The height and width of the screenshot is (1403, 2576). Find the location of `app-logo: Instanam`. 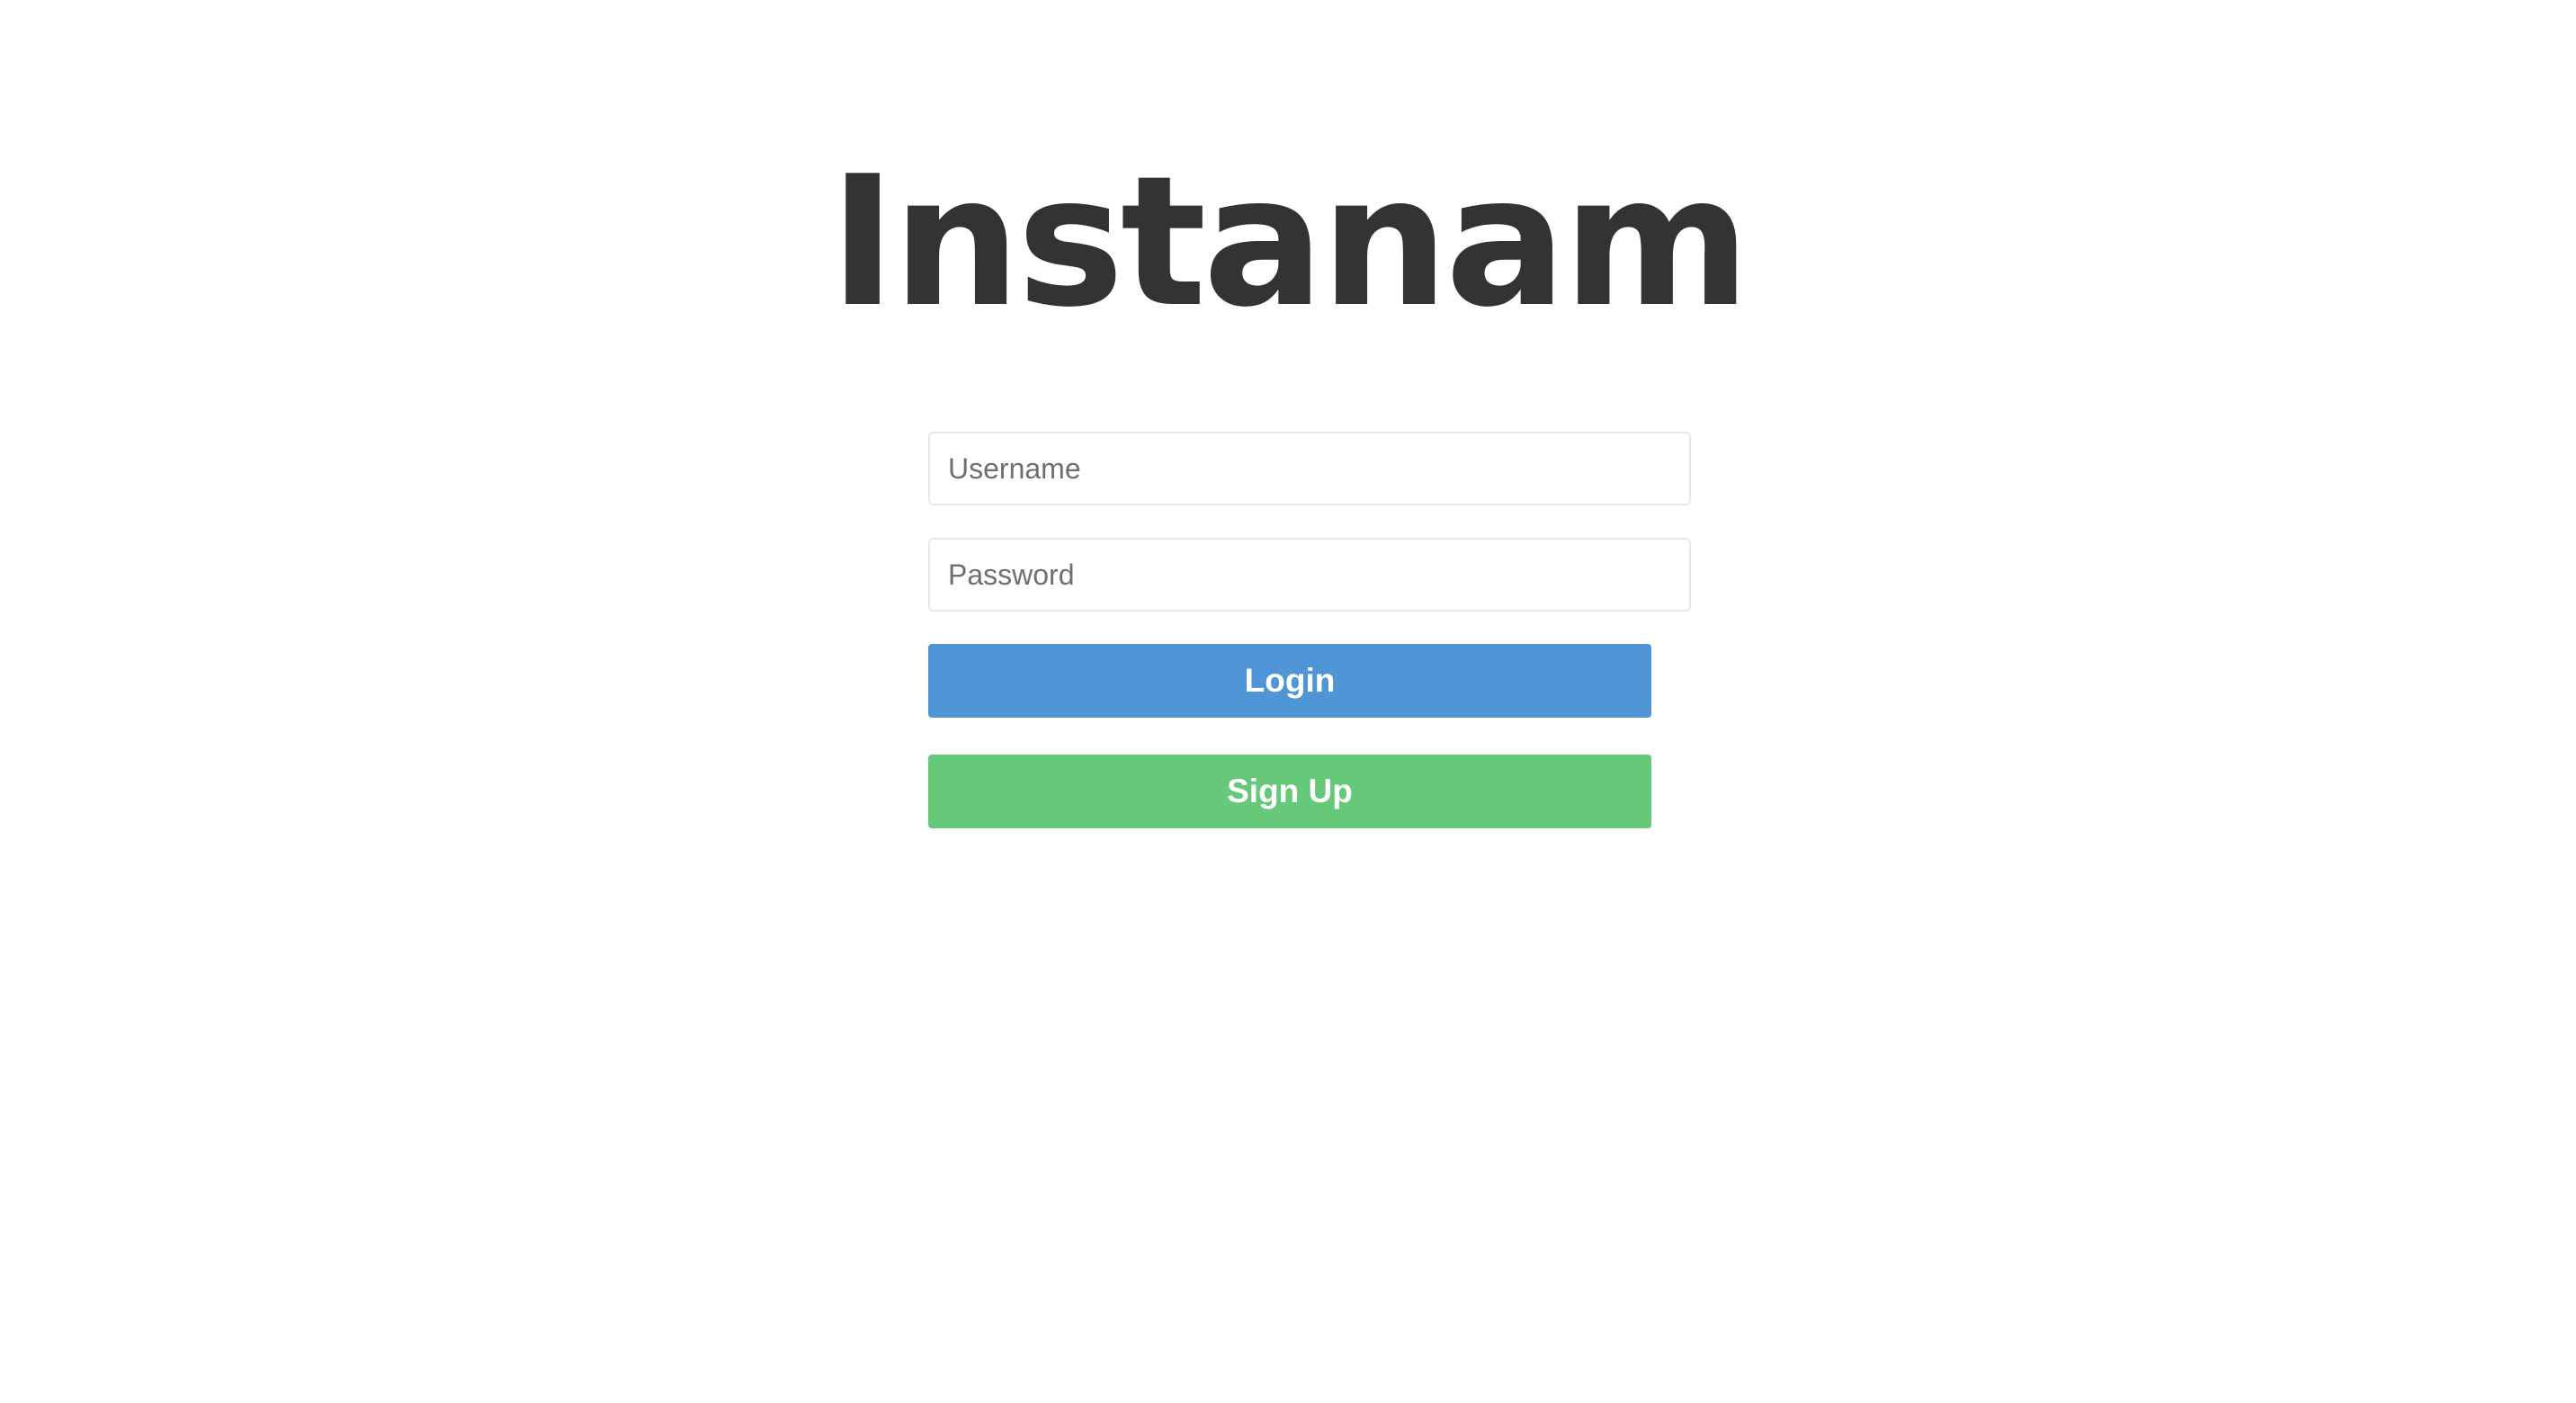

app-logo: Instanam is located at coordinates (1289, 243).